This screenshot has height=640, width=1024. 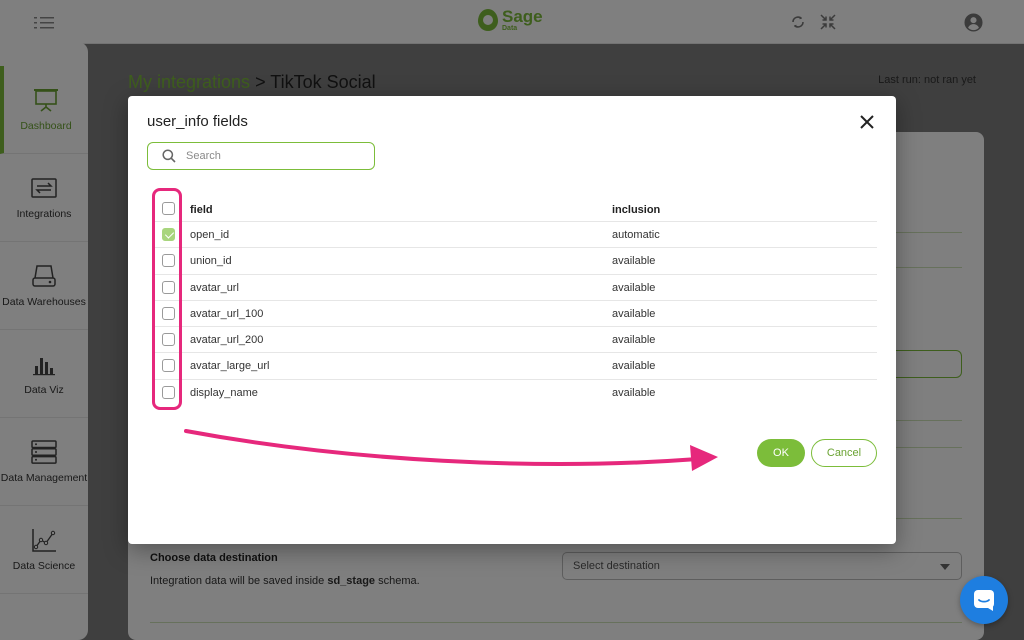 What do you see at coordinates (210, 235) in the screenshot?
I see `field-name: open_id` at bounding box center [210, 235].